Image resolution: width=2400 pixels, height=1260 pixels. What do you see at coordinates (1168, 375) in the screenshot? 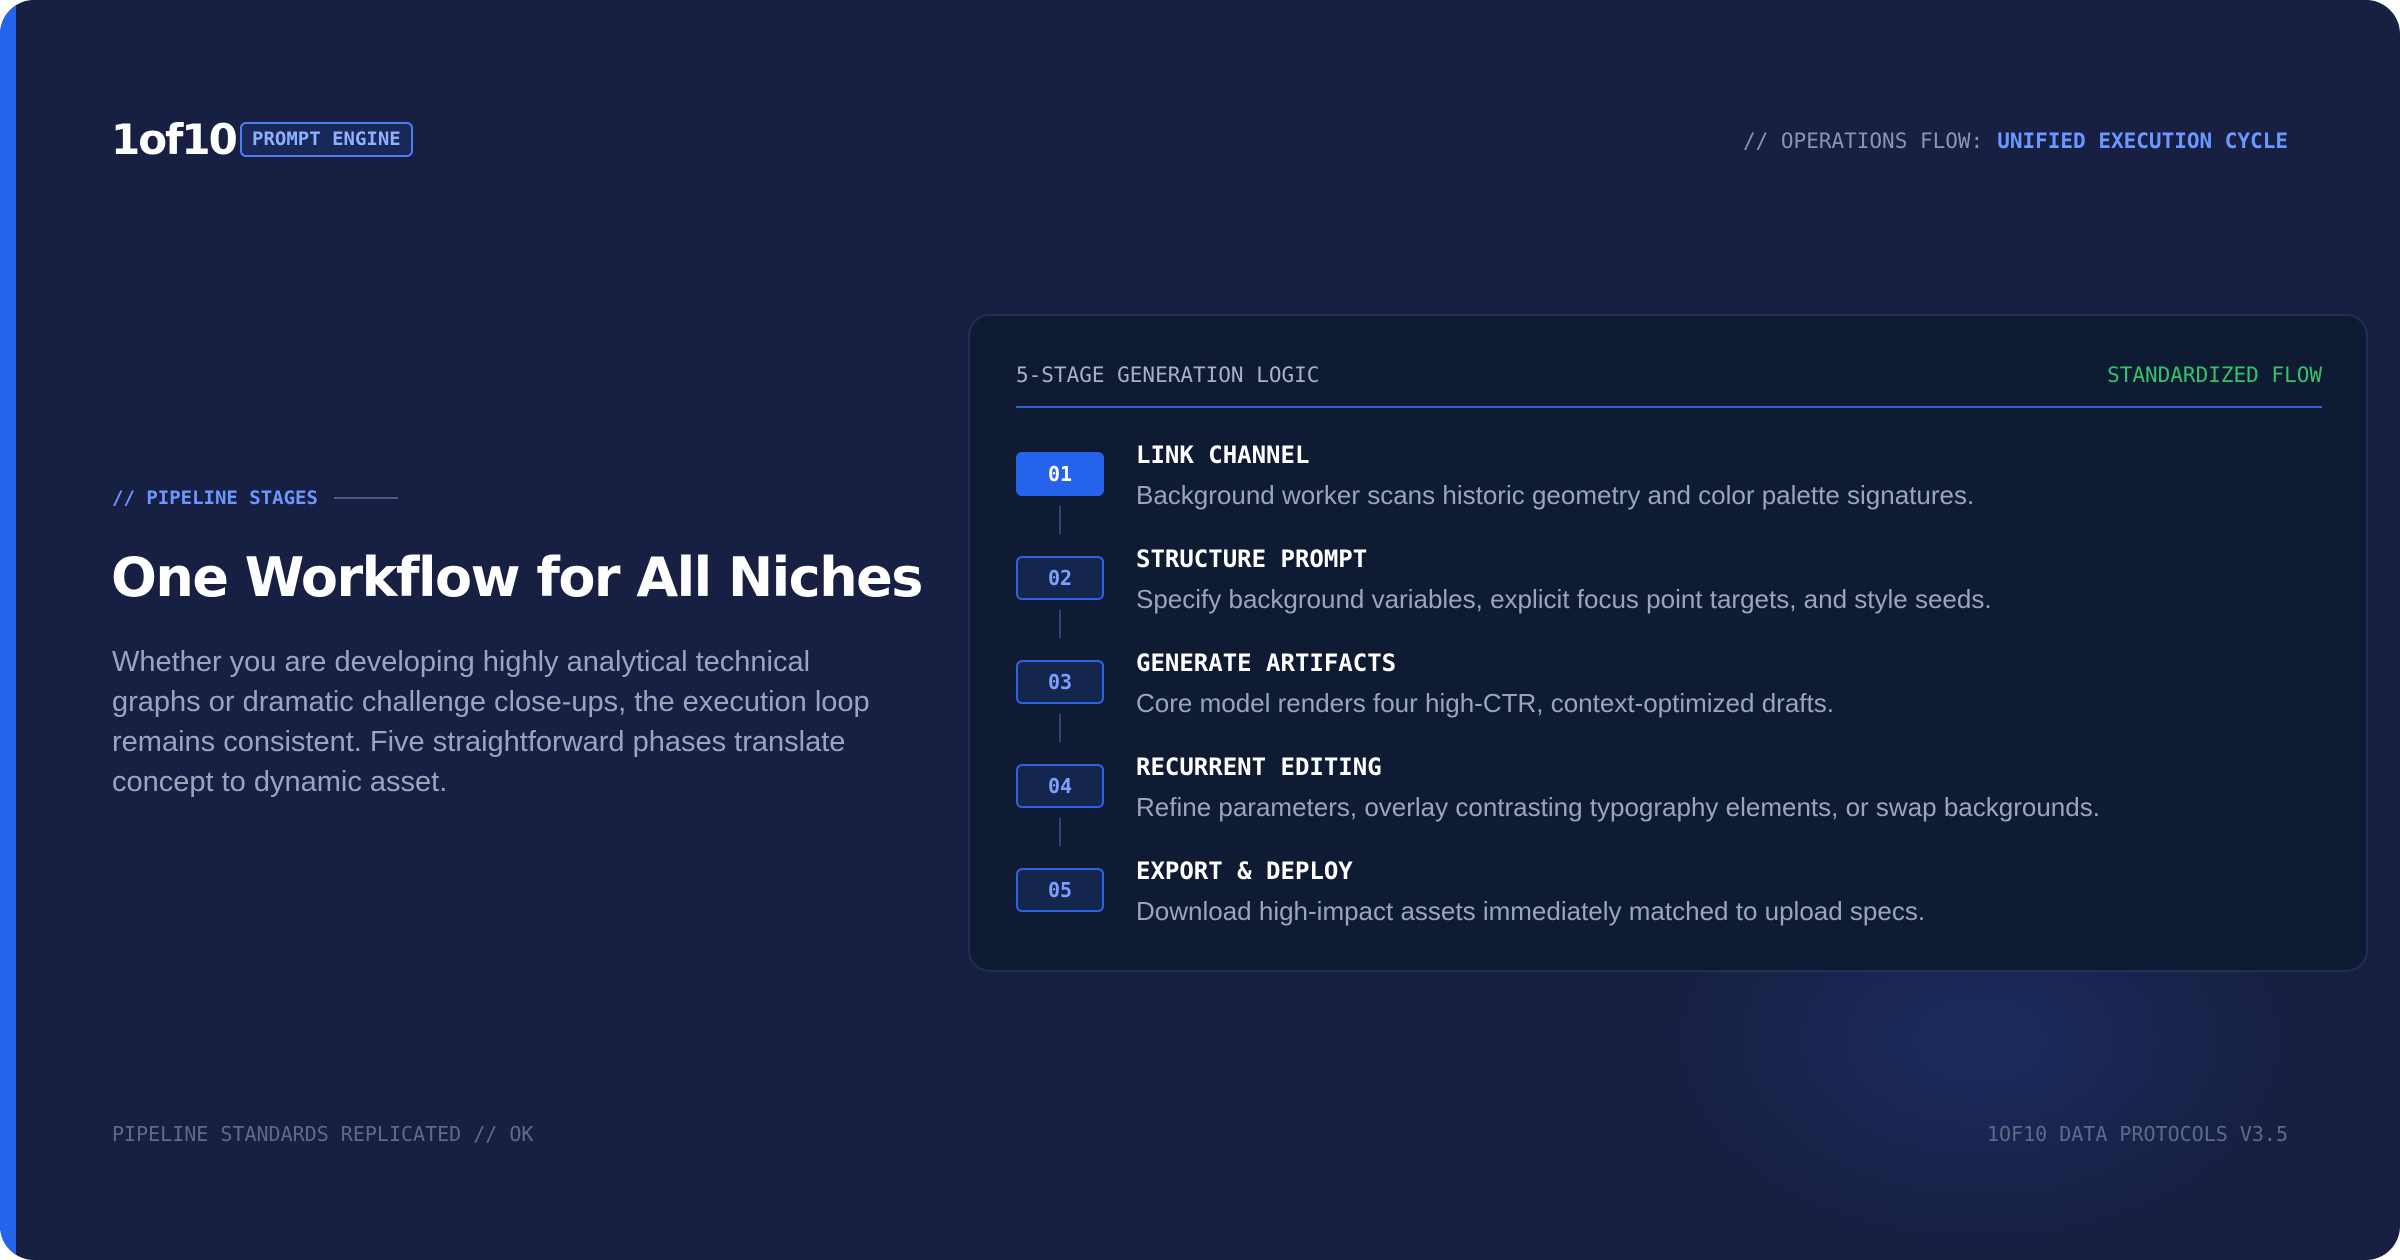
I see `card-title: 5-STAGE GENERATION LOGIC` at bounding box center [1168, 375].